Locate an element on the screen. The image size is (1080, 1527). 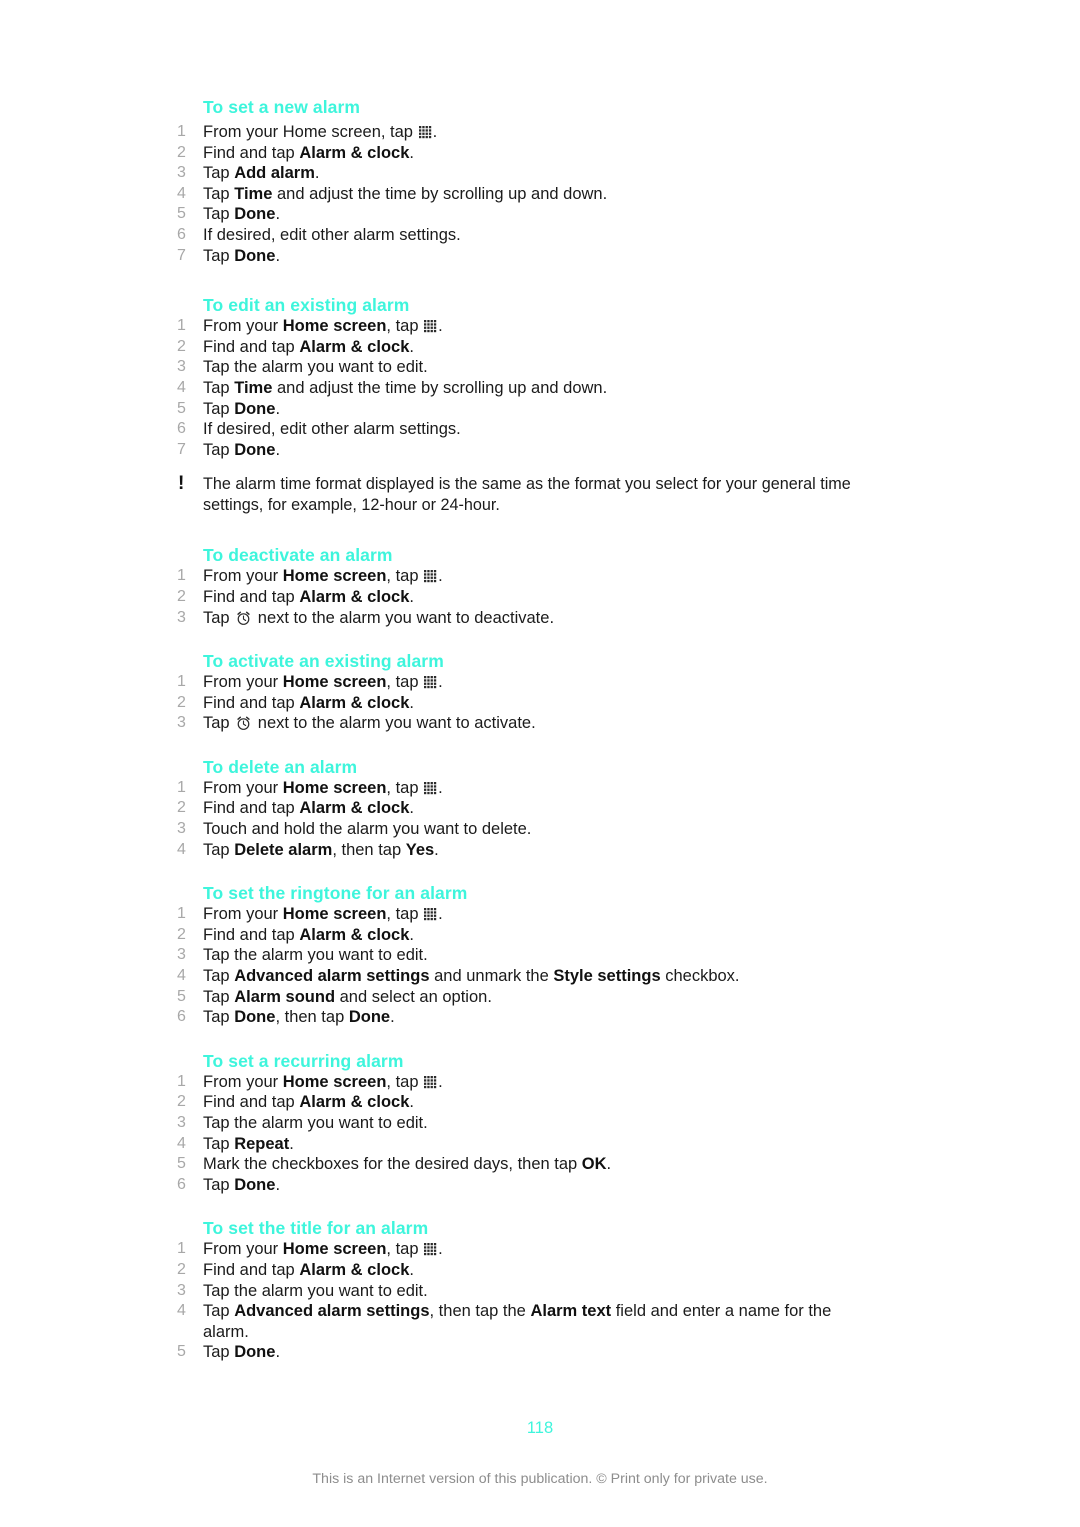
section-heading: To delete an alarm is located at coordinates (280, 766).